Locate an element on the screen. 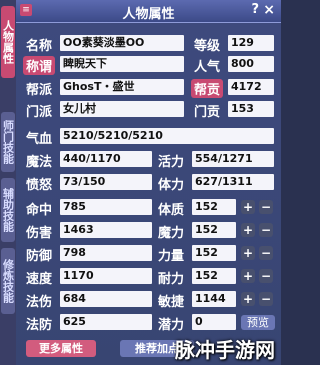 This screenshot has width=320, height=365. tab-label: 修炼技能 is located at coordinates (8, 281).